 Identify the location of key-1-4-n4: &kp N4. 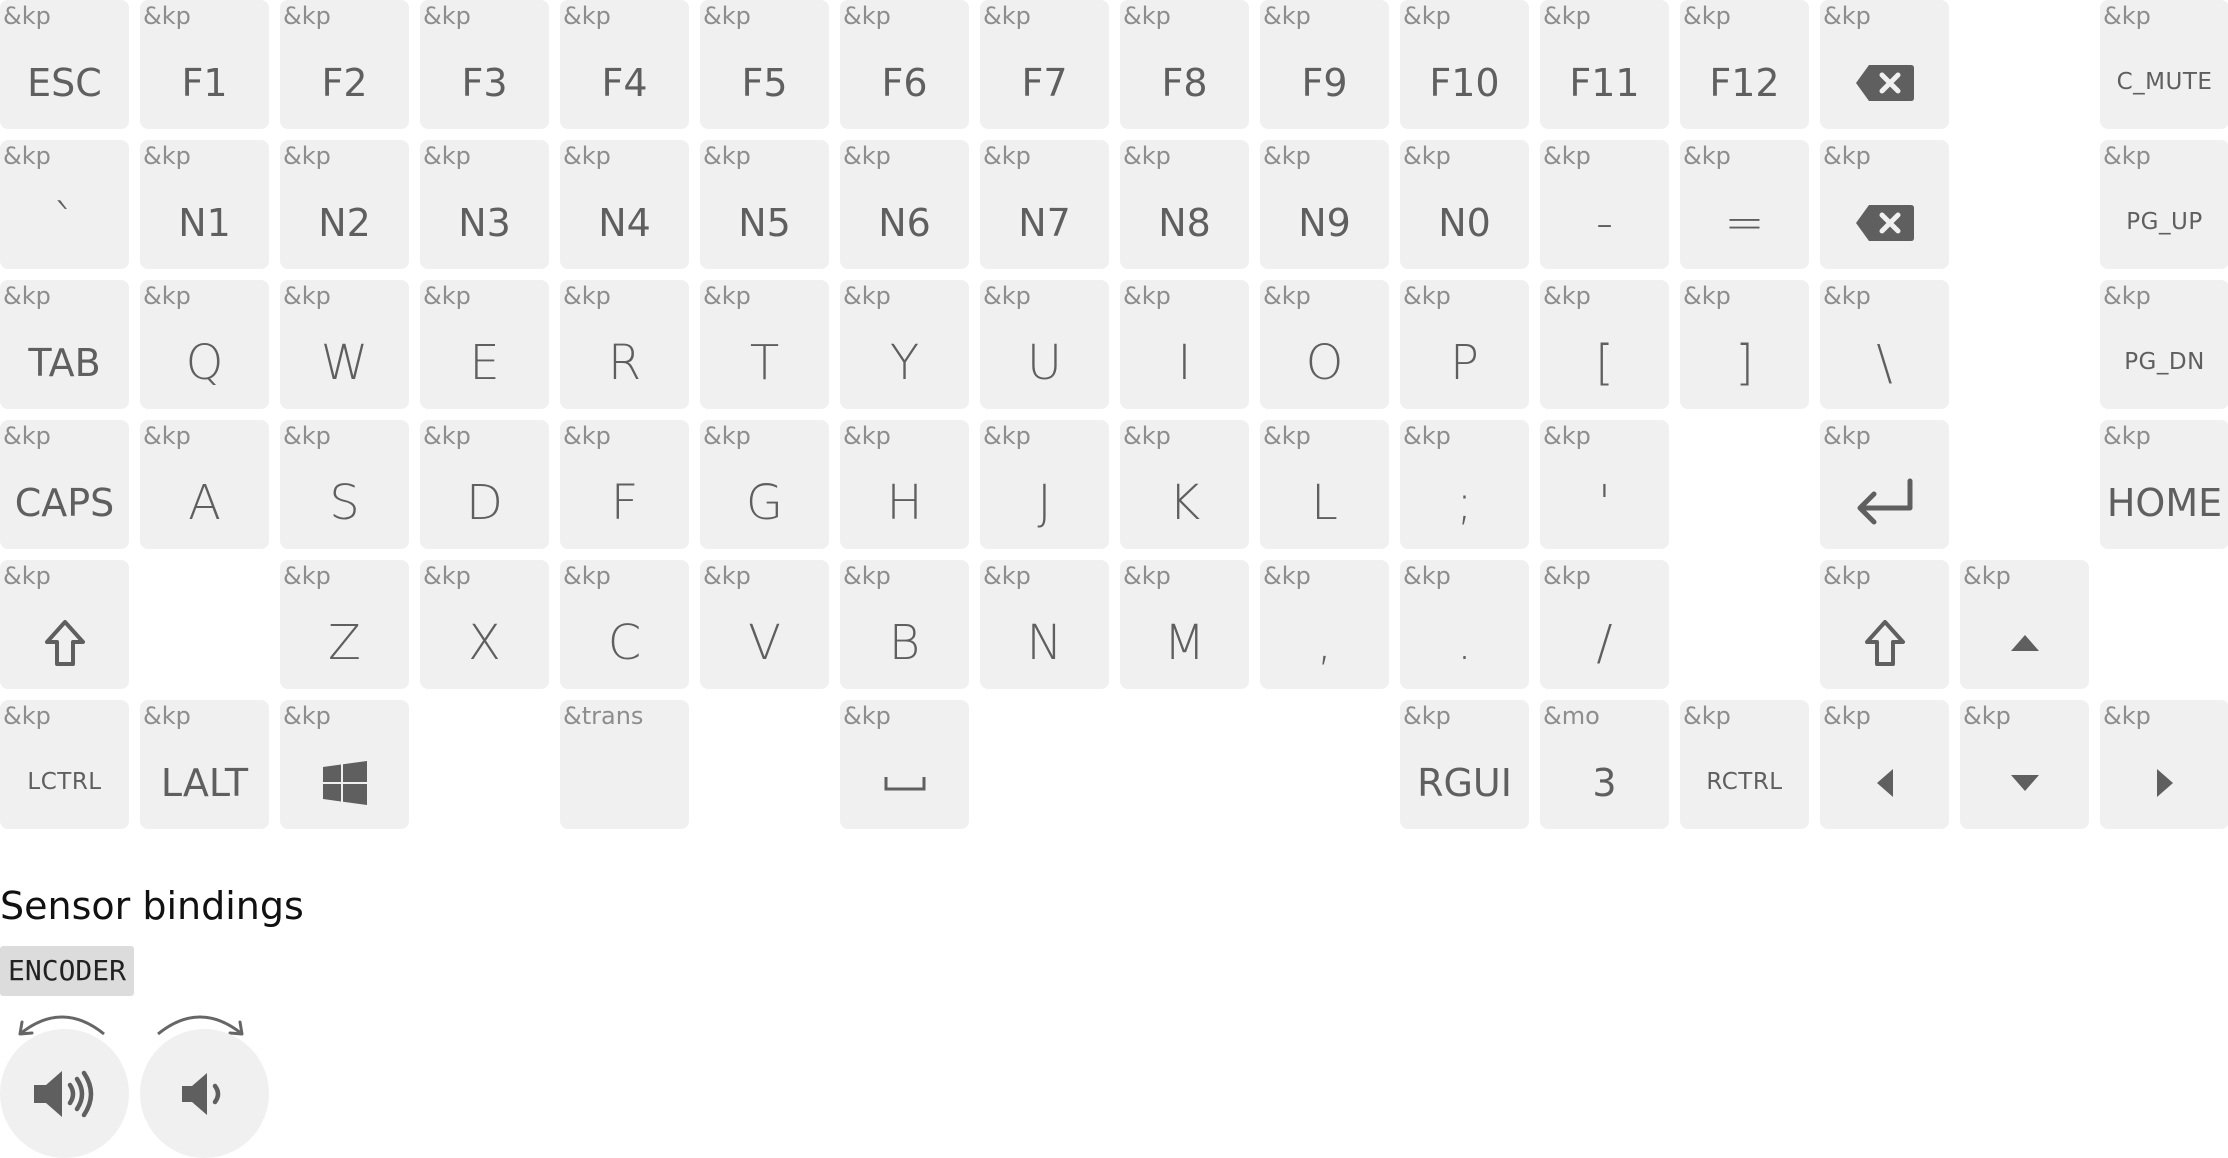
(624, 204).